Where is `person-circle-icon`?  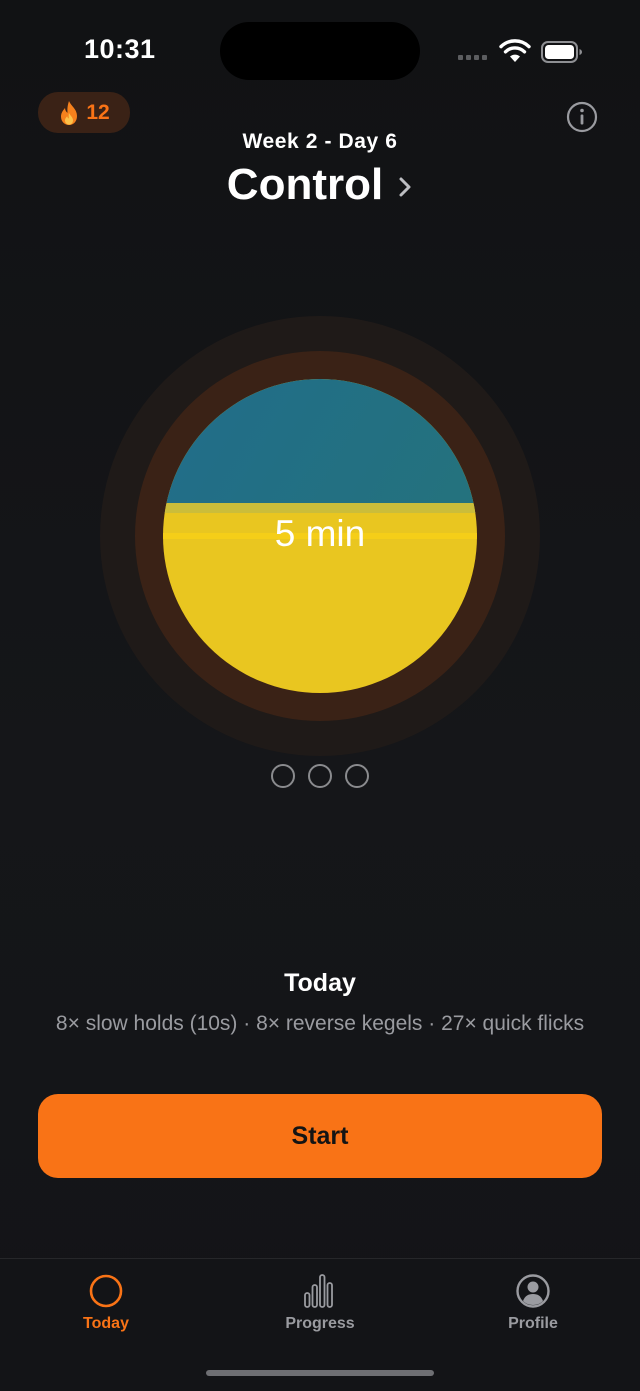 person-circle-icon is located at coordinates (533, 1291).